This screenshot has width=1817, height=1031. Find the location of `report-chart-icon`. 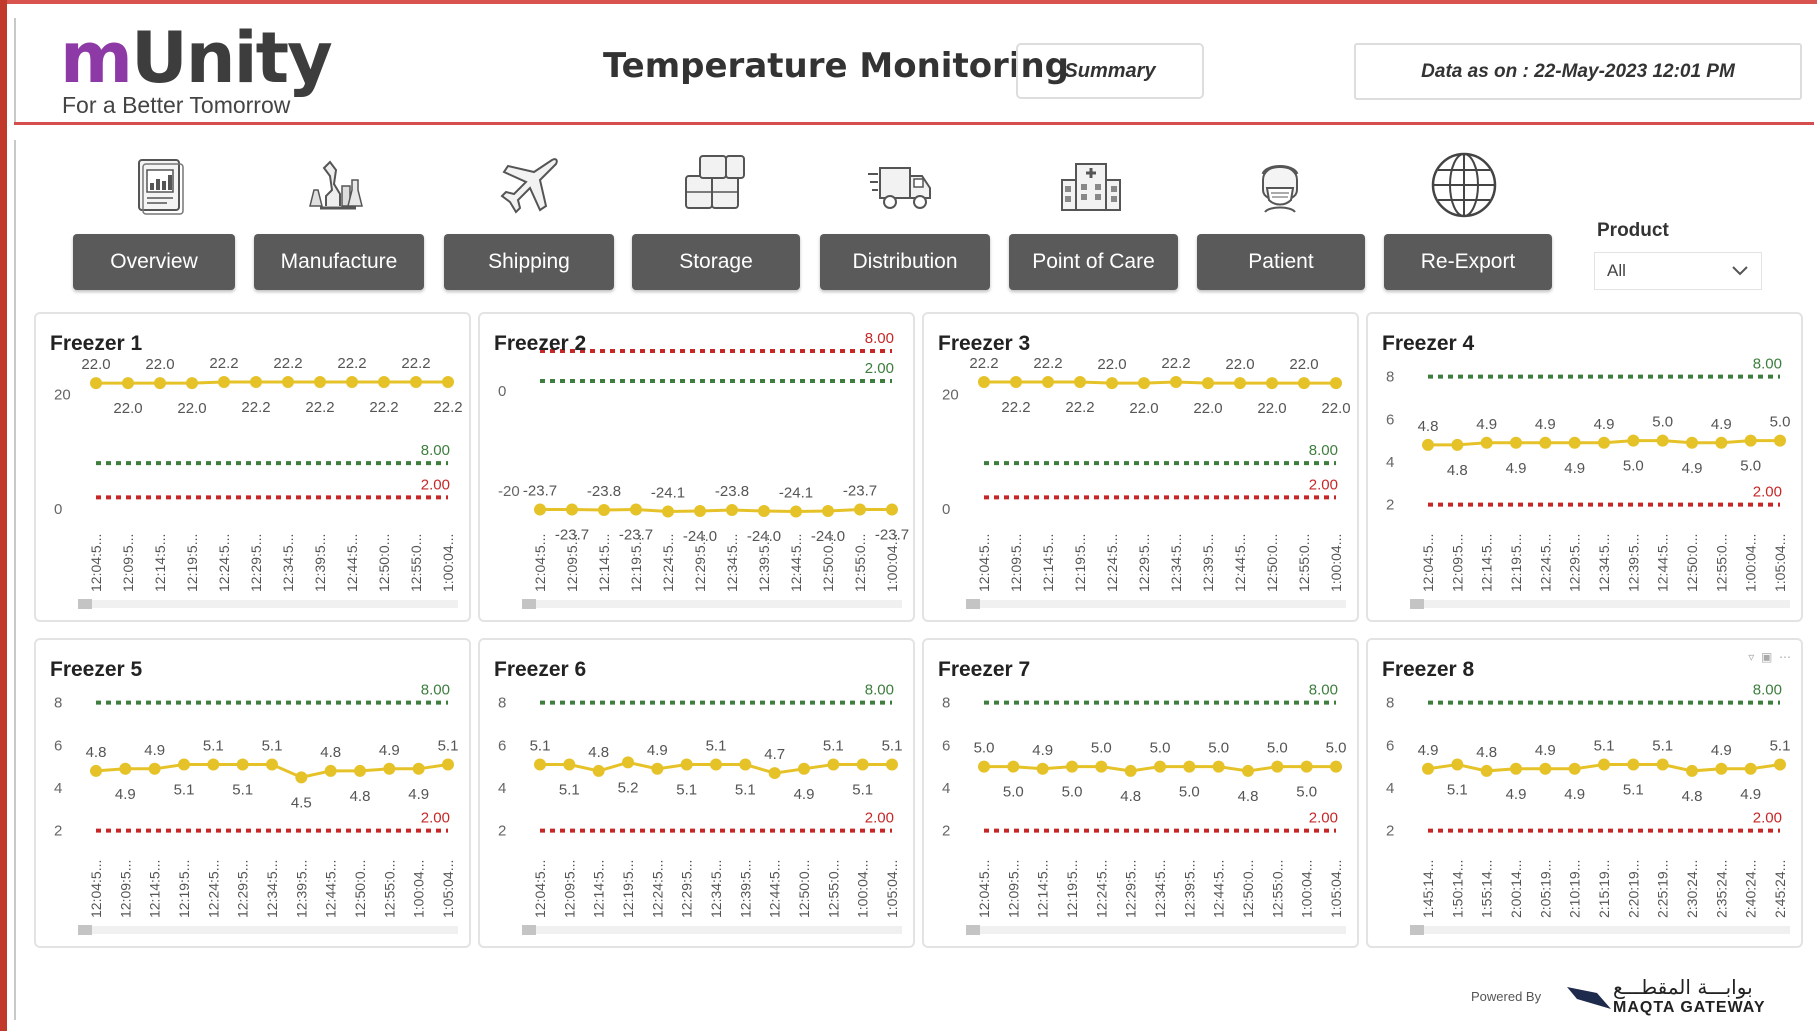

report-chart-icon is located at coordinates (160, 185).